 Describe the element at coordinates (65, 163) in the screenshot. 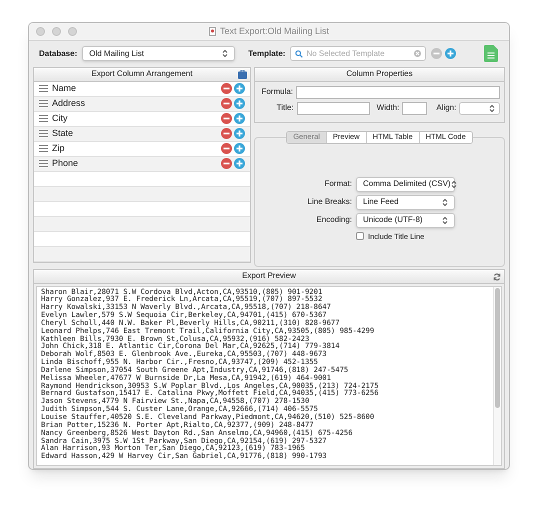

I see `column-name: Phone` at that location.